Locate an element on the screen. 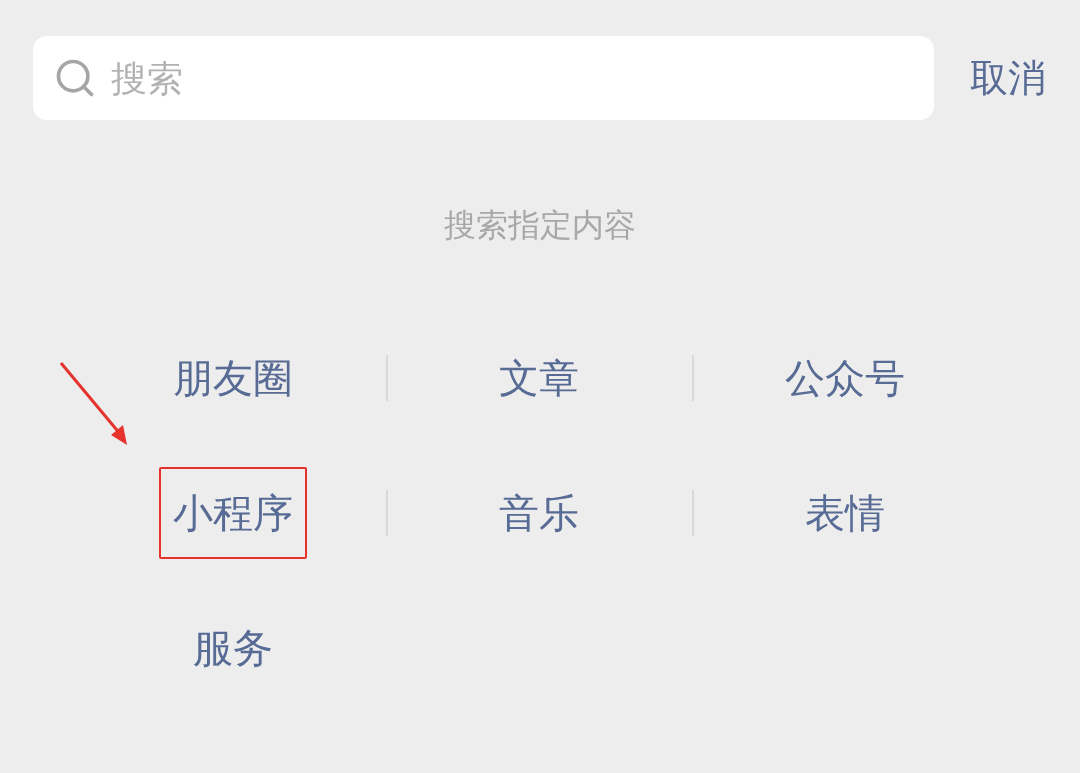 The image size is (1080, 773). search-category: 公众号 is located at coordinates (845, 377).